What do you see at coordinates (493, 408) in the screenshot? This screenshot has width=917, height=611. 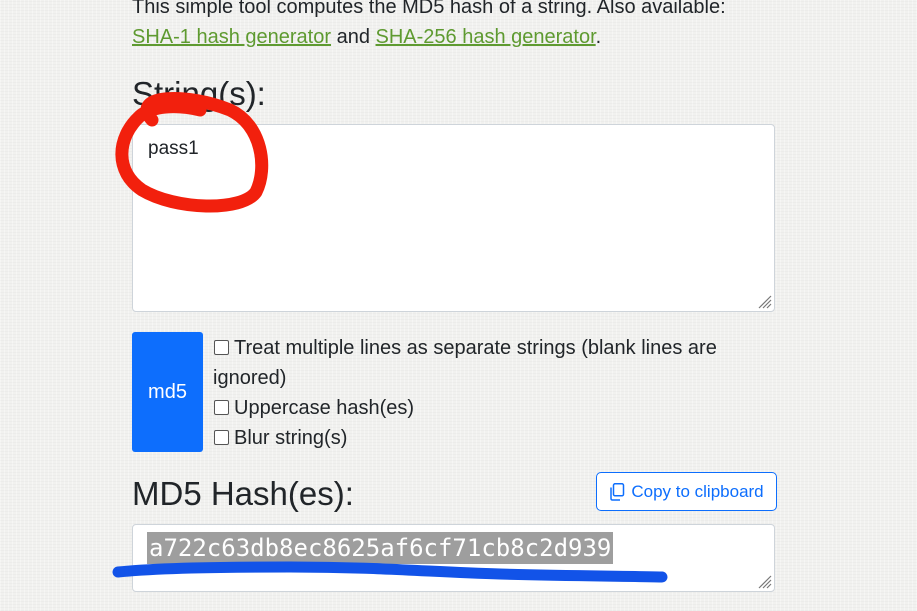 I see `option-uppercase: Uppercase hash(es)` at bounding box center [493, 408].